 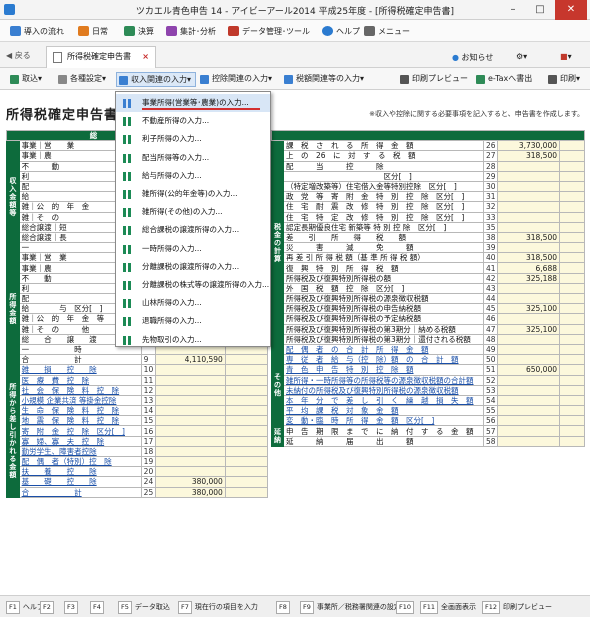 What do you see at coordinates (80, 411) in the screenshot?
I see `row-label: 生 命 保 険 料 控 除` at bounding box center [80, 411].